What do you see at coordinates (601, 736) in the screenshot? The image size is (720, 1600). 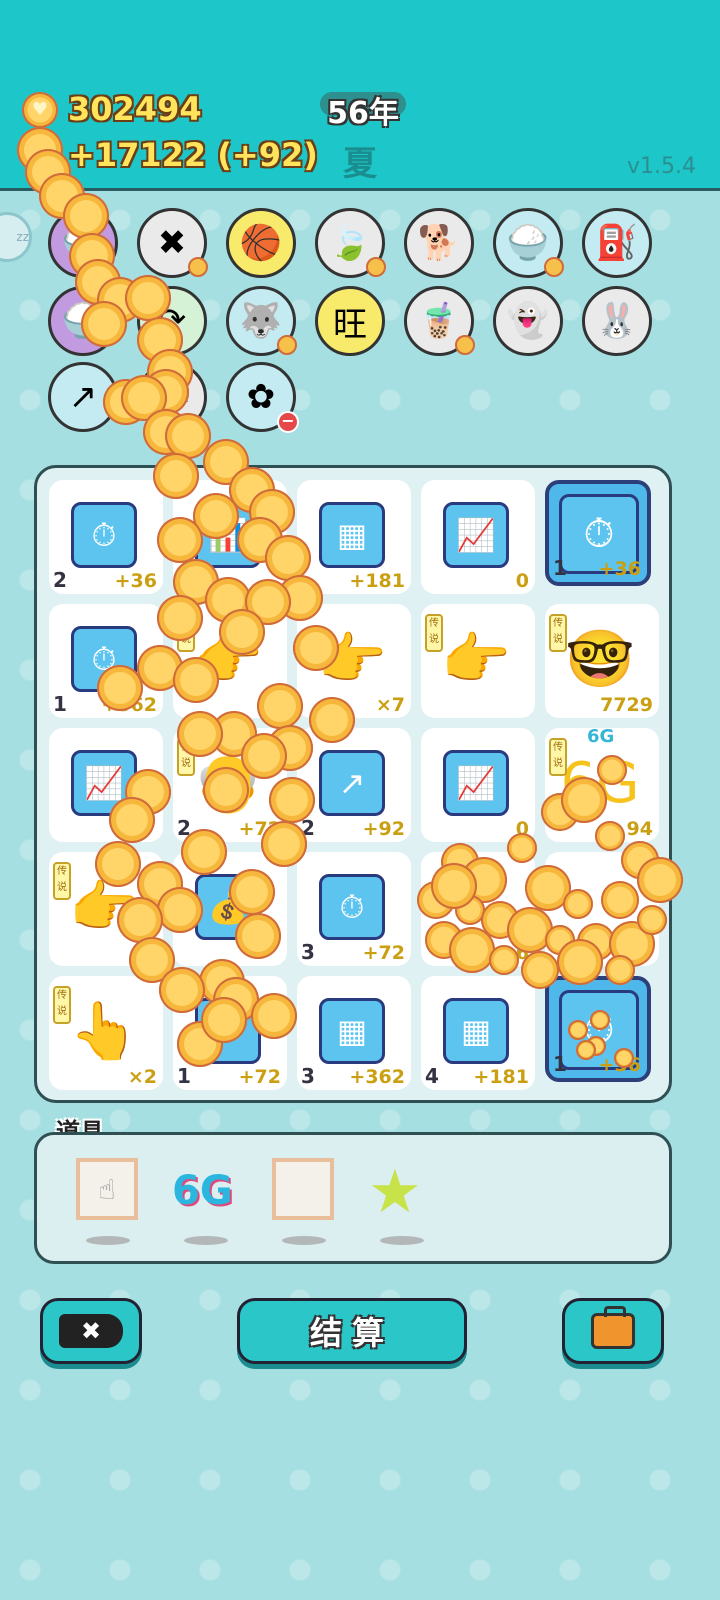 I see `sixg-tag: 6G` at bounding box center [601, 736].